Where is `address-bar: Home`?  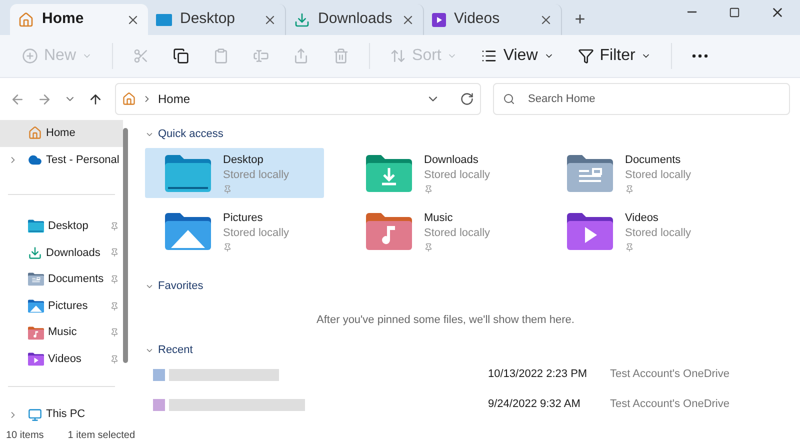 address-bar: Home is located at coordinates (298, 99).